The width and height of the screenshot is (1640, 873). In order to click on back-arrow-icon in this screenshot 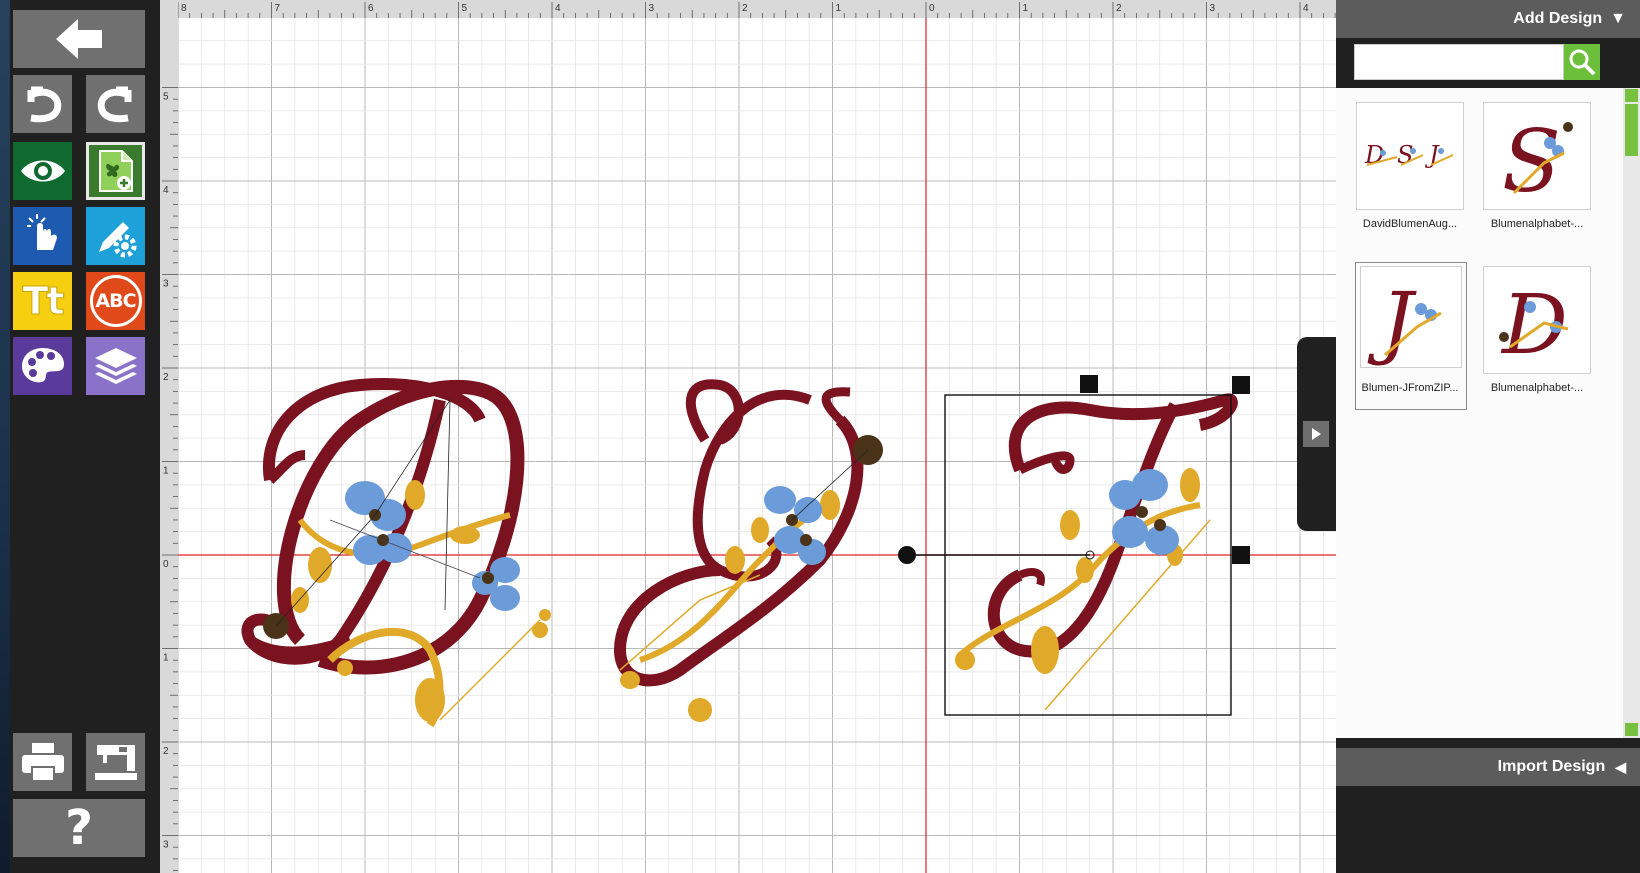, I will do `click(79, 39)`.